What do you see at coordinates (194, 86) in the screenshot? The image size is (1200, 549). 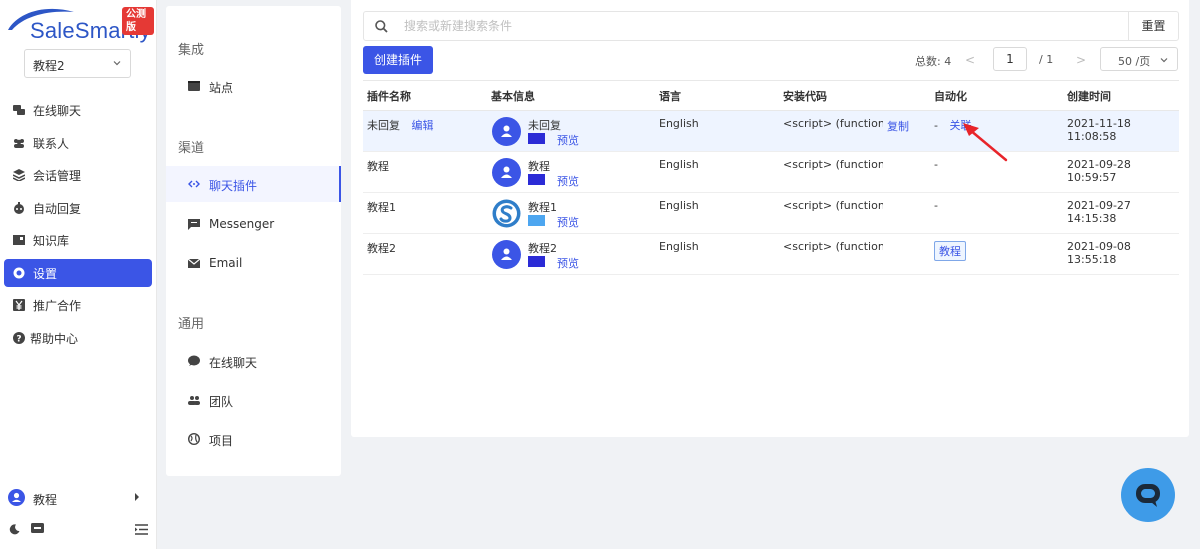 I see `site-icon` at bounding box center [194, 86].